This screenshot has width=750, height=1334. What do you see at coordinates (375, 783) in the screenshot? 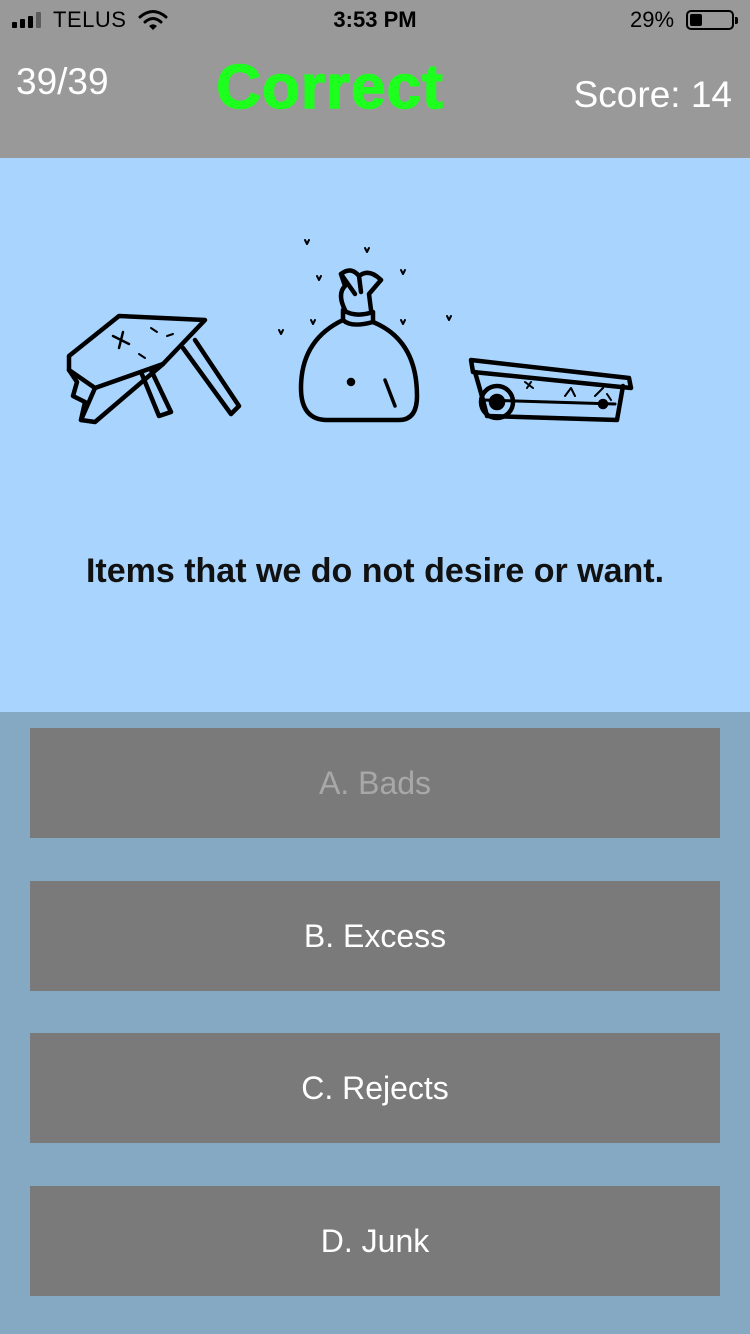
I see `answer-option-a: A. Bads` at bounding box center [375, 783].